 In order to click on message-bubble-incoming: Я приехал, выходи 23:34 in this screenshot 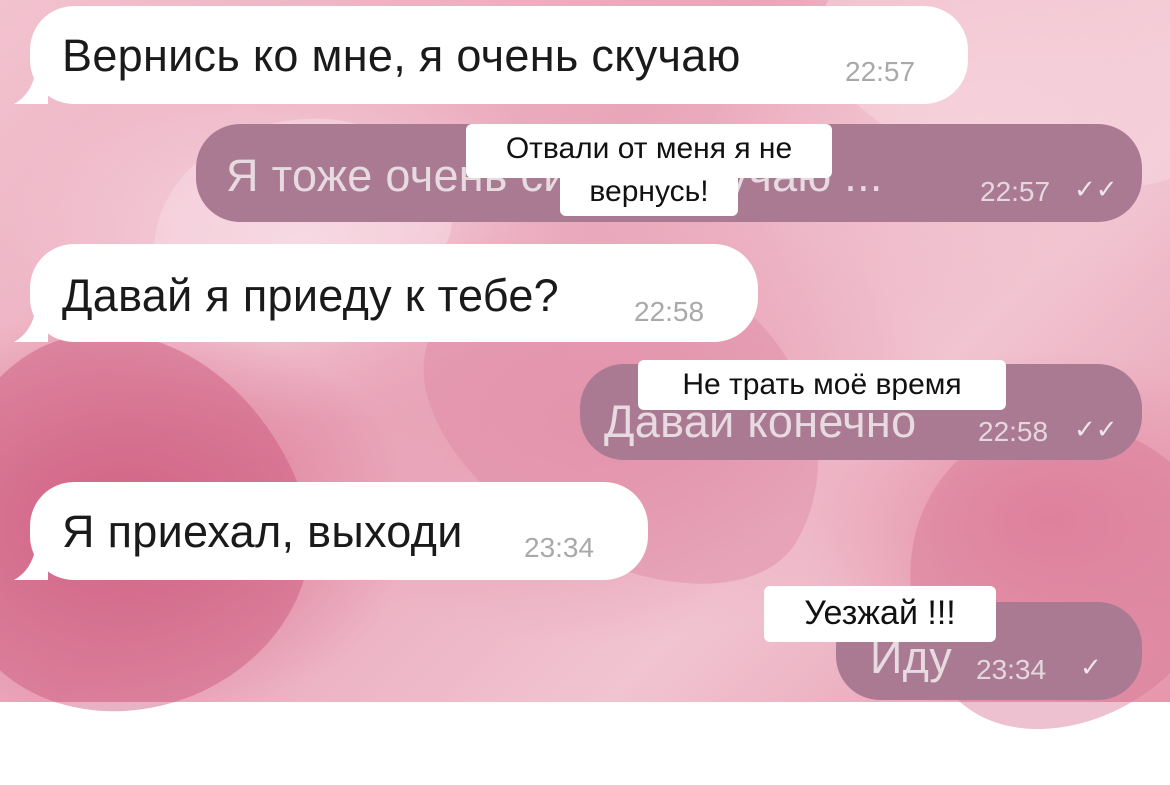, I will do `click(339, 531)`.